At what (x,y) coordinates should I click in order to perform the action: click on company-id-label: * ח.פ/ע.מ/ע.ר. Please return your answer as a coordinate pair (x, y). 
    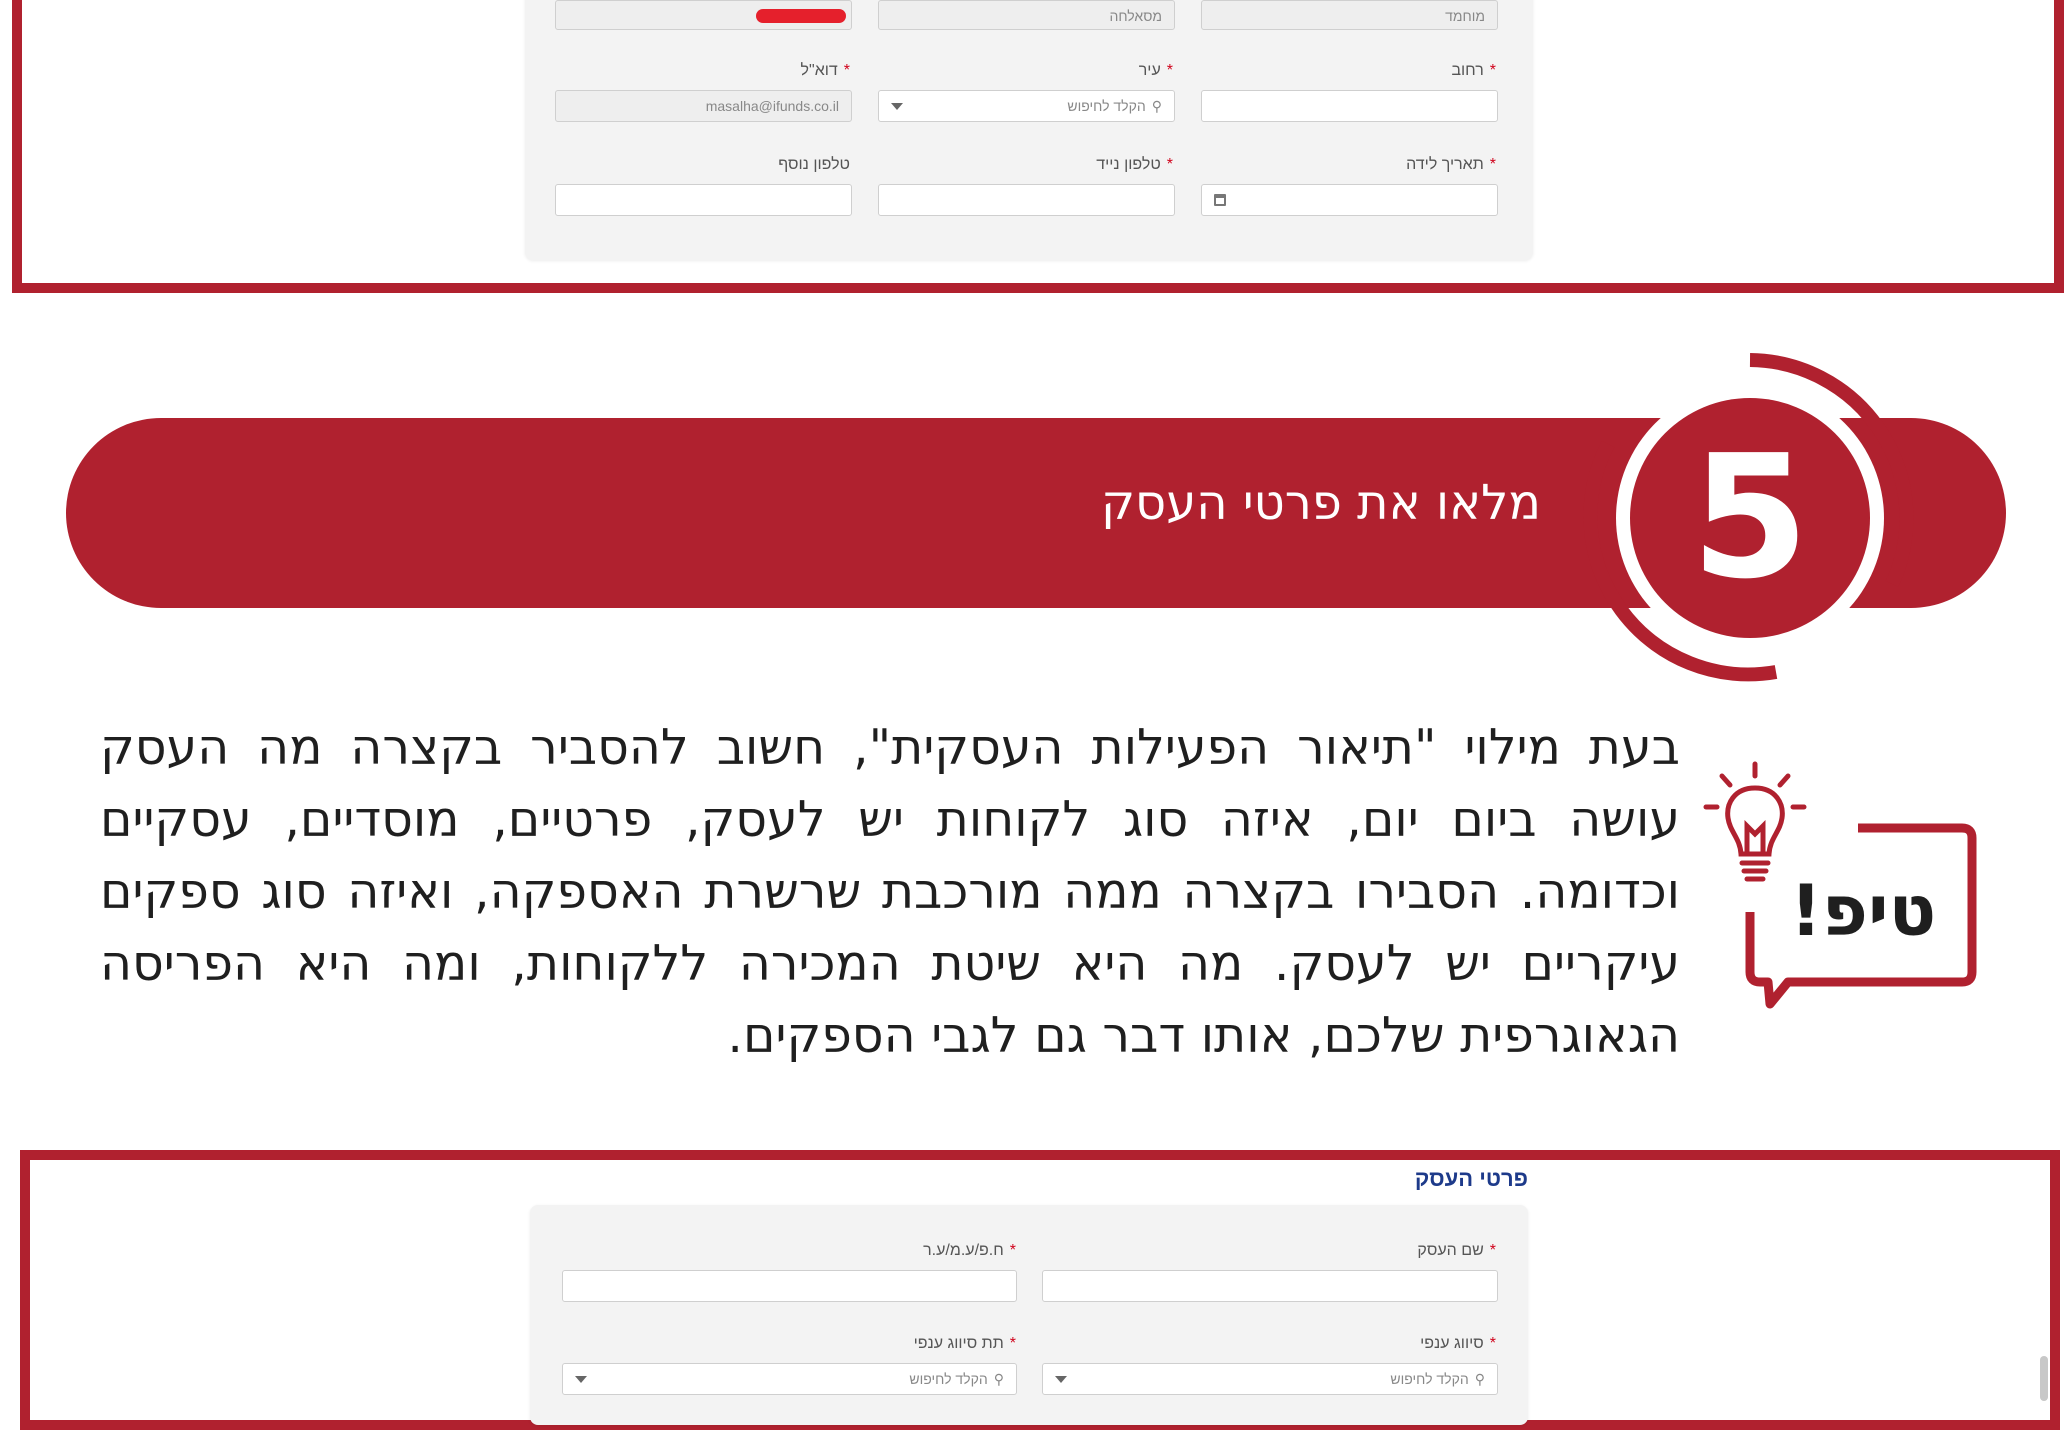
    Looking at the image, I should click on (969, 1251).